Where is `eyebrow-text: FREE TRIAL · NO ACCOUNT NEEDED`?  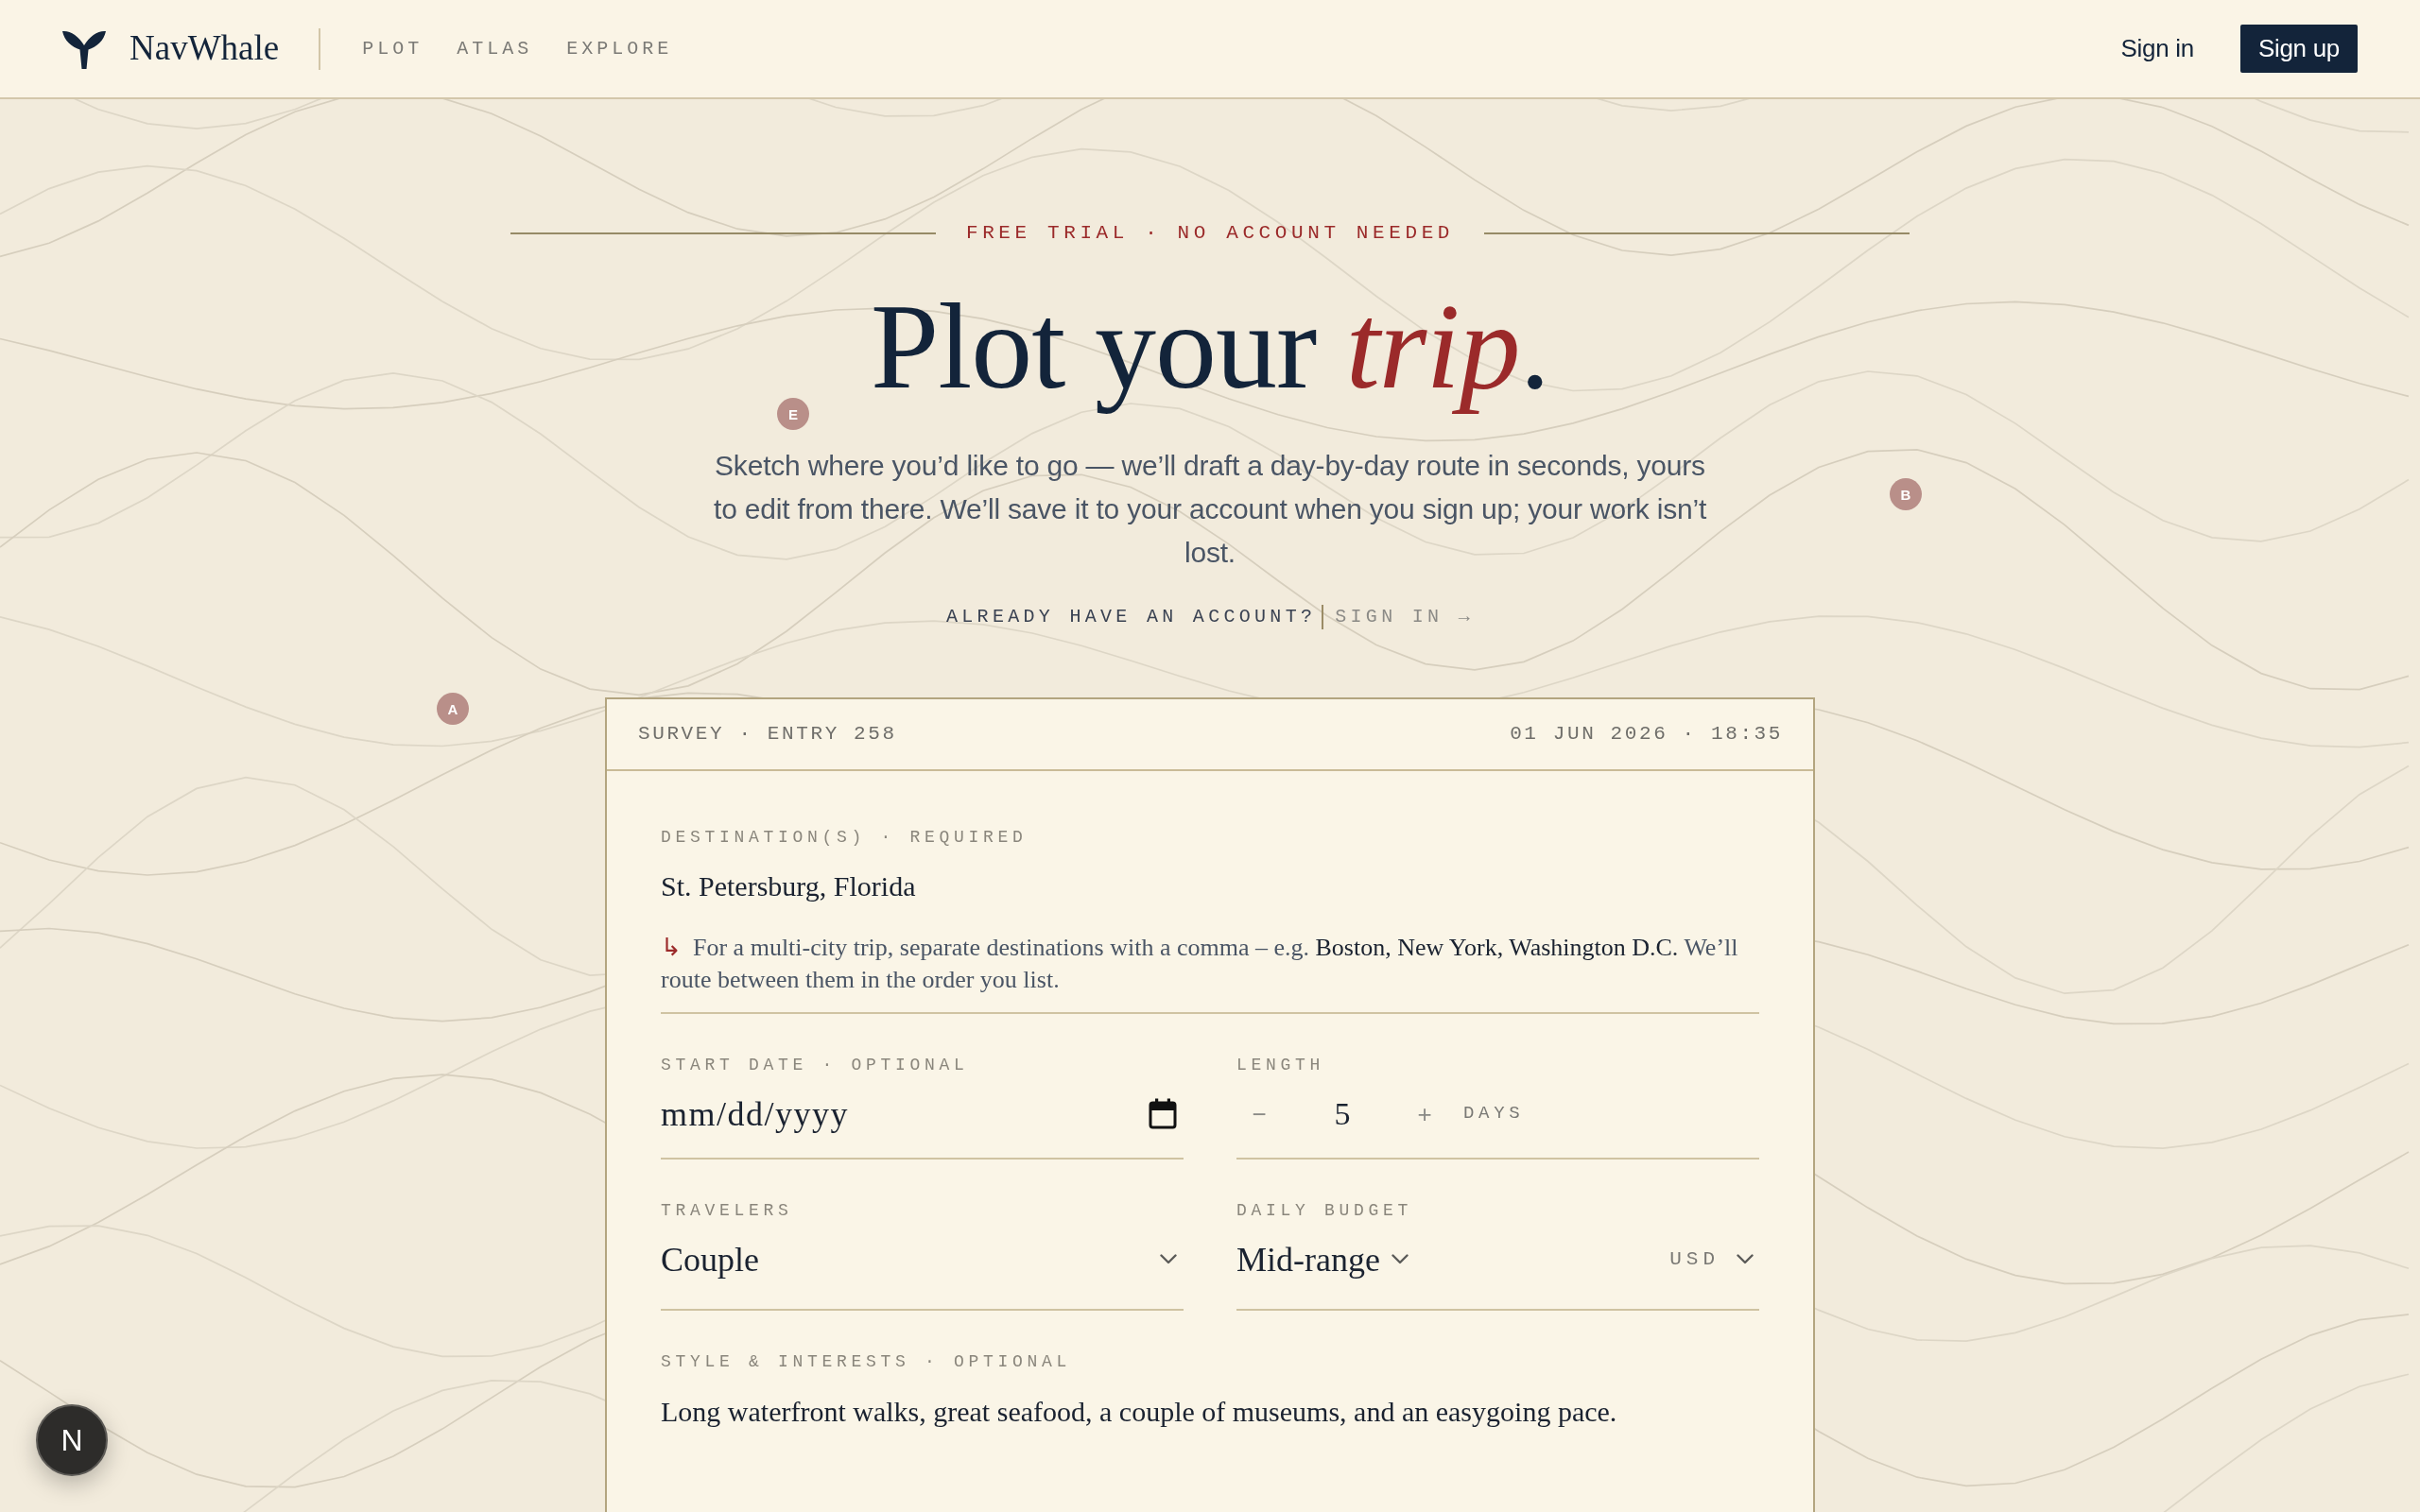 eyebrow-text: FREE TRIAL · NO ACCOUNT NEEDED is located at coordinates (1210, 233).